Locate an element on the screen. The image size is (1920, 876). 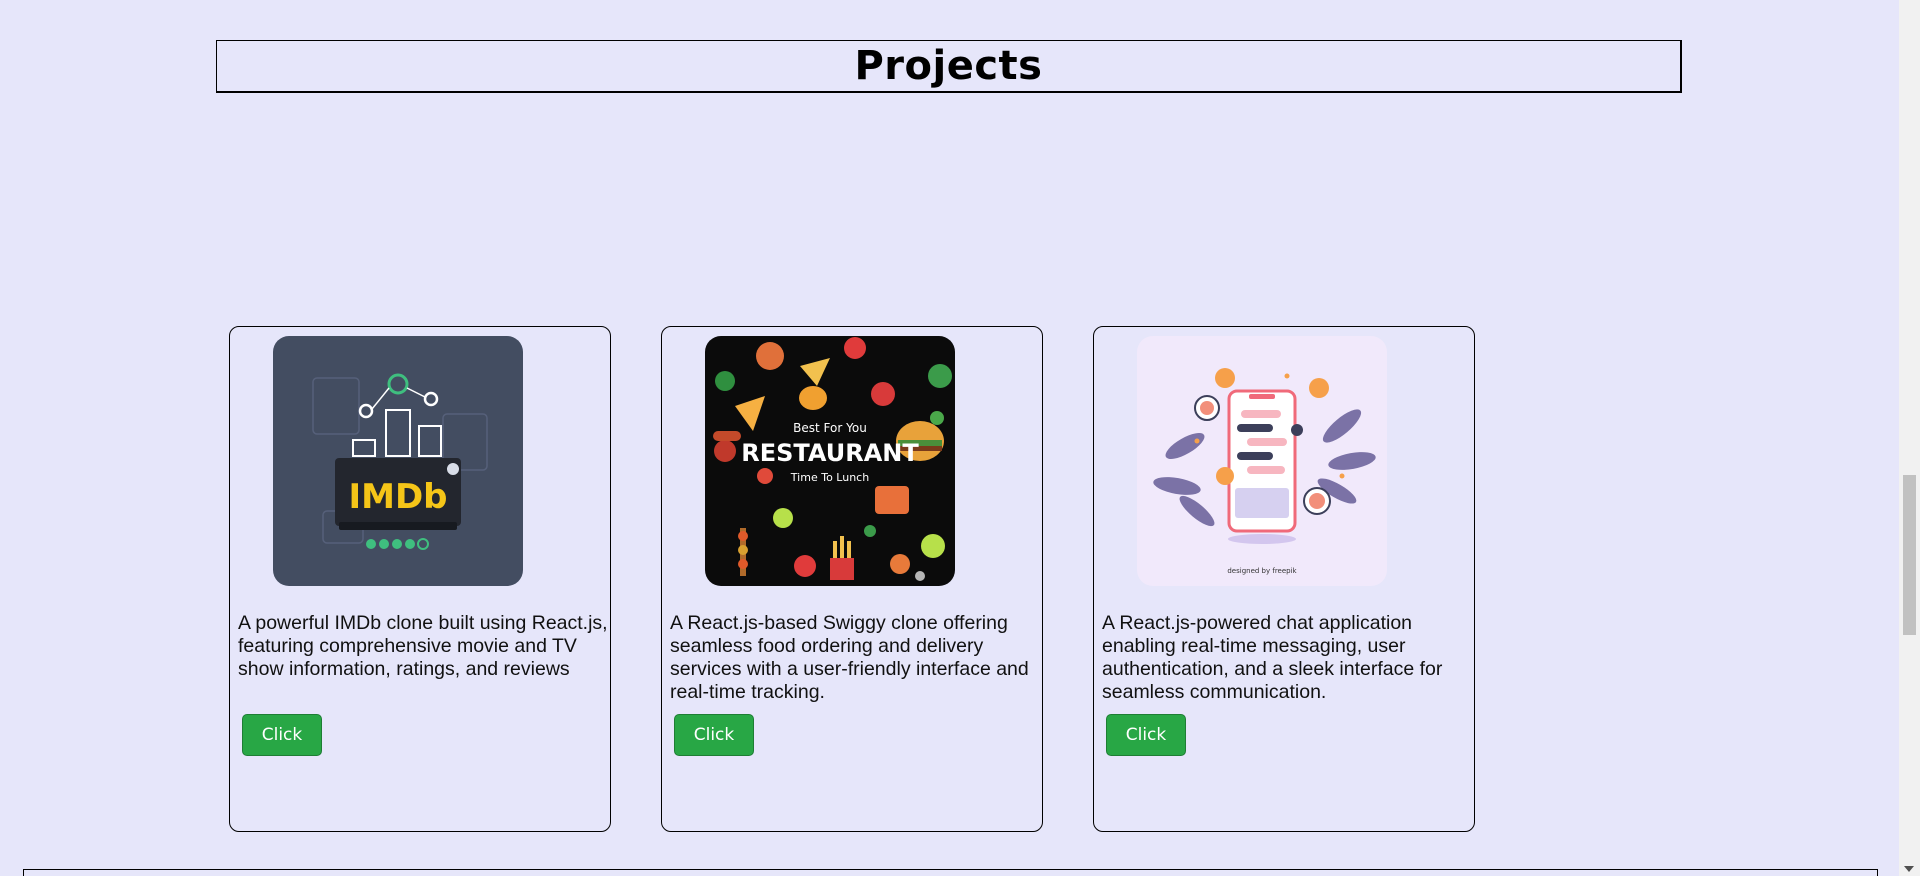
scrollbar-thumb is located at coordinates (1909, 555).